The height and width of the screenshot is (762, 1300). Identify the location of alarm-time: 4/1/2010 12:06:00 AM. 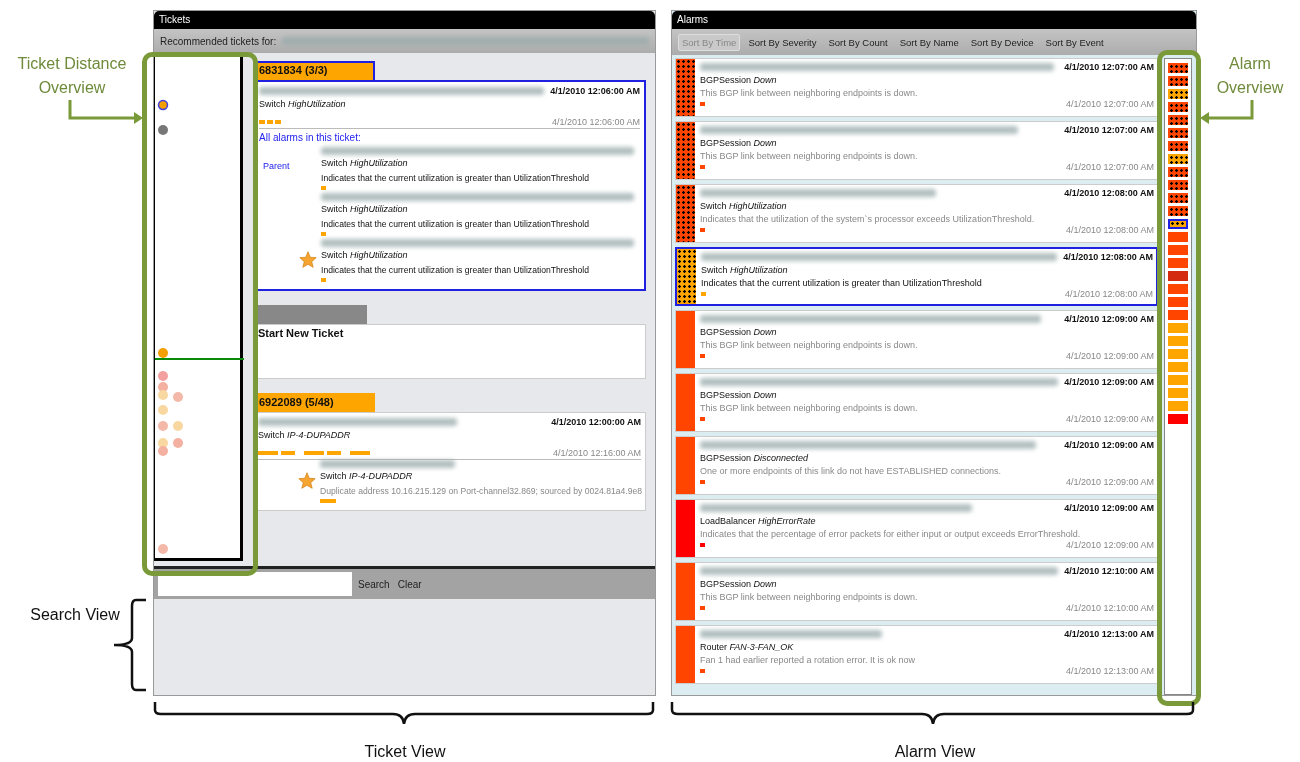
(595, 91).